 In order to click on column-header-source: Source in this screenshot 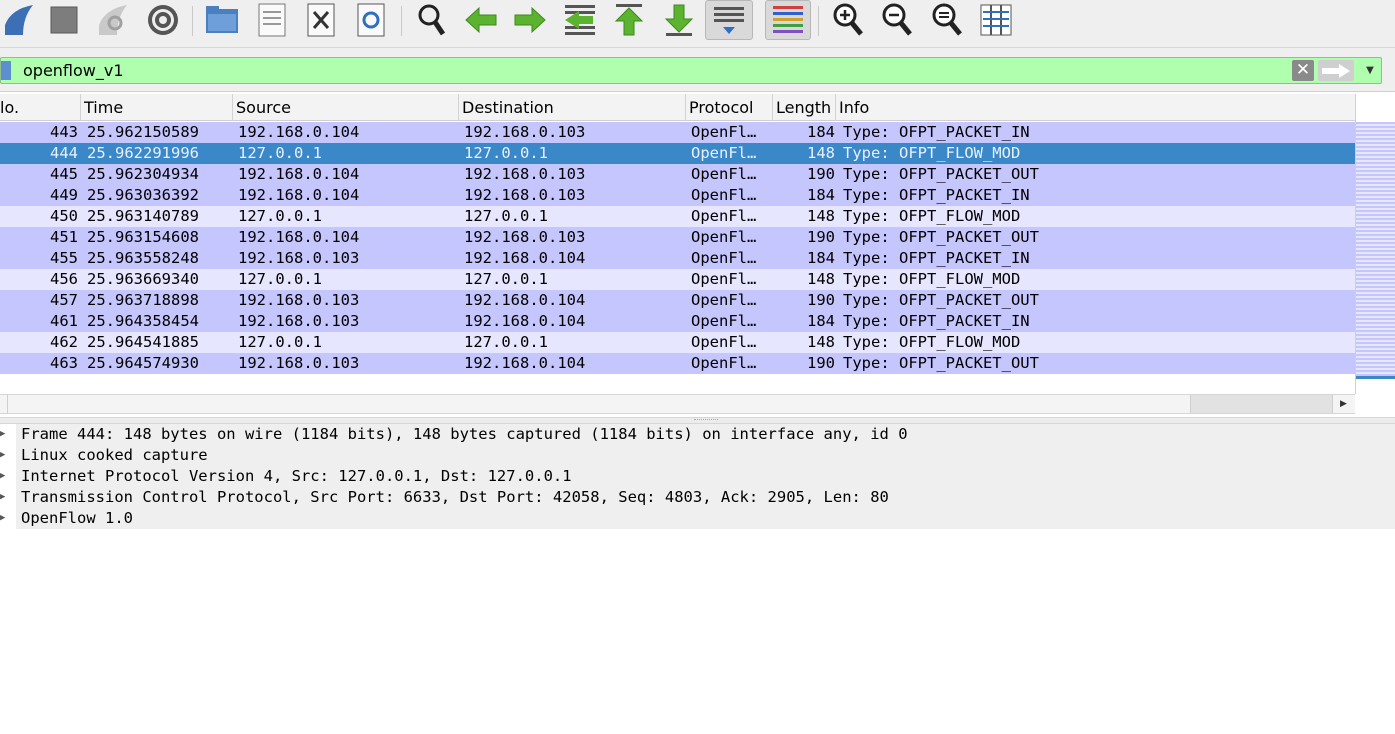, I will do `click(346, 107)`.